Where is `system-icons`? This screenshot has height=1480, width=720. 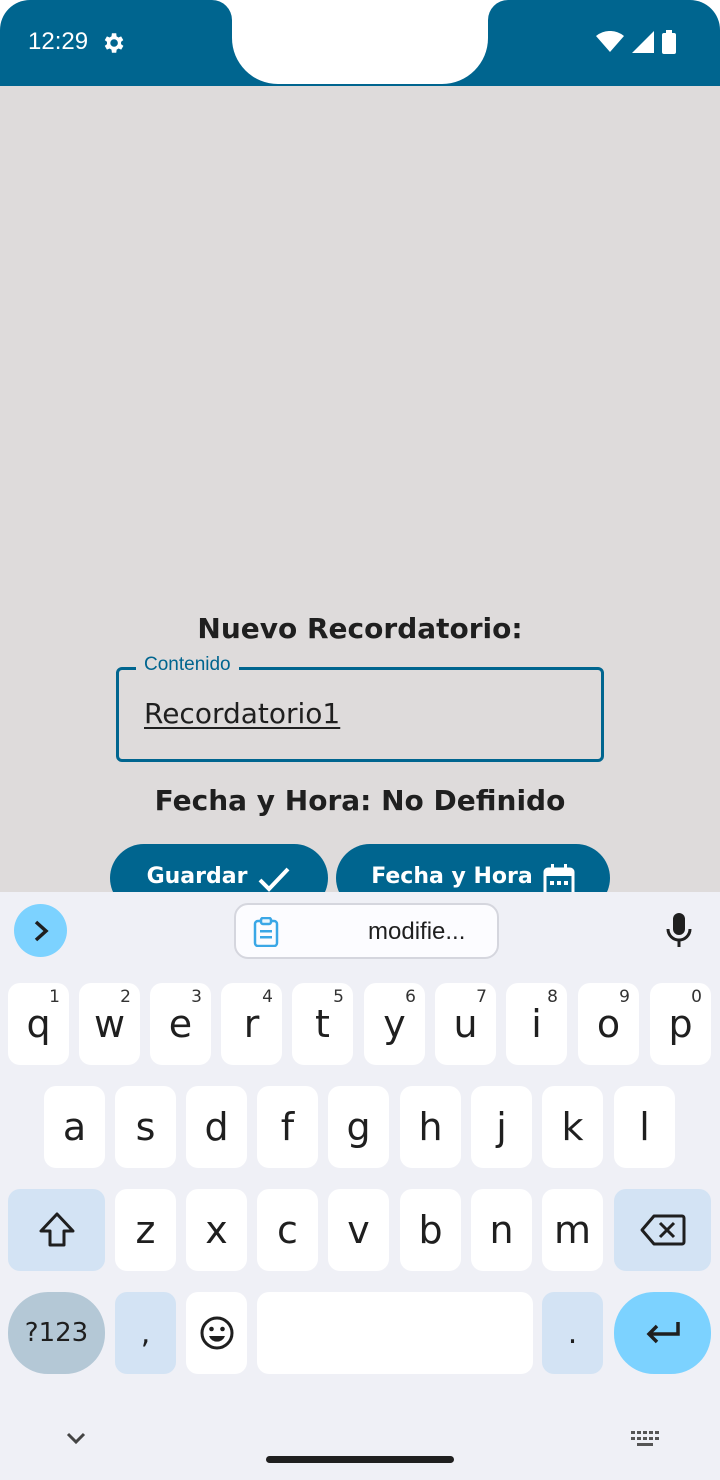
system-icons is located at coordinates (636, 42).